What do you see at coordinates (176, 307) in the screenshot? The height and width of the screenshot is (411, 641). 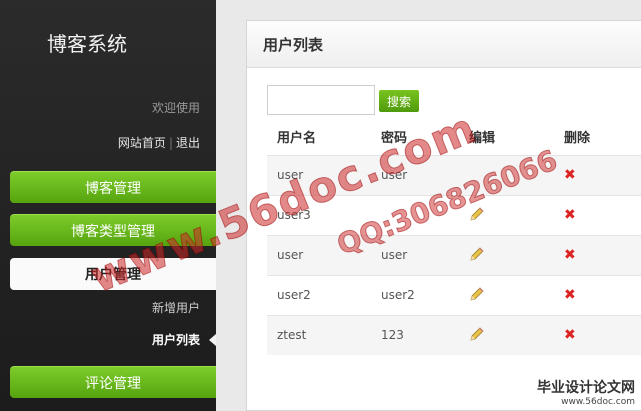 I see `subnav-add-user: 新增用户` at bounding box center [176, 307].